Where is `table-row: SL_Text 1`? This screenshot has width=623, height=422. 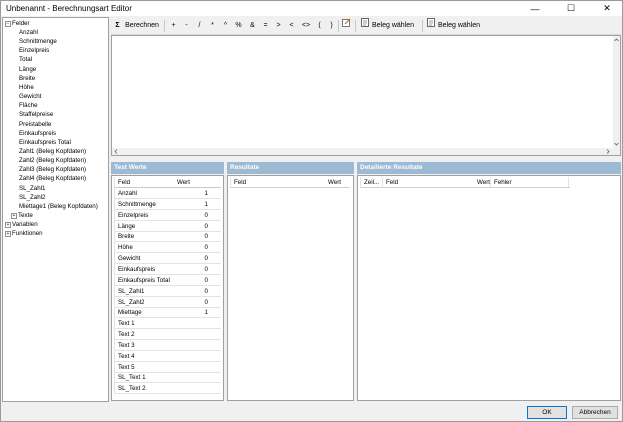
table-row: SL_Text 1 is located at coordinates (167, 378).